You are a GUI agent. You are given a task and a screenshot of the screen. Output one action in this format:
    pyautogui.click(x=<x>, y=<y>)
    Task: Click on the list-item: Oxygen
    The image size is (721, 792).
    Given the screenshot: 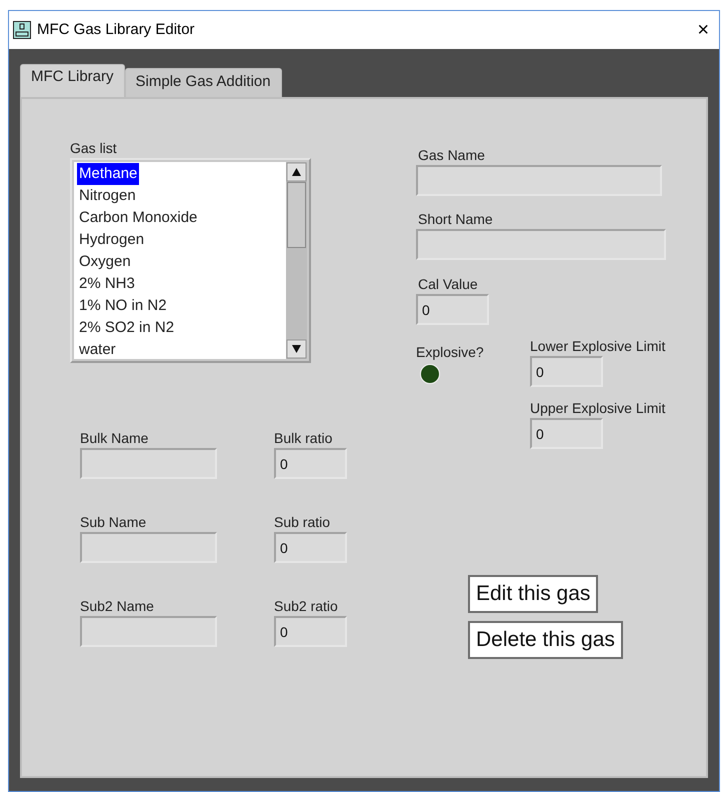 What is the action you would take?
    pyautogui.click(x=105, y=262)
    